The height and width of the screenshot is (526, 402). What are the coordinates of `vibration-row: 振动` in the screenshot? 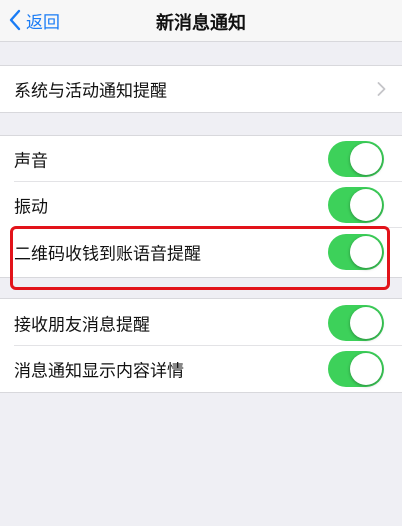 It's located at (201, 205).